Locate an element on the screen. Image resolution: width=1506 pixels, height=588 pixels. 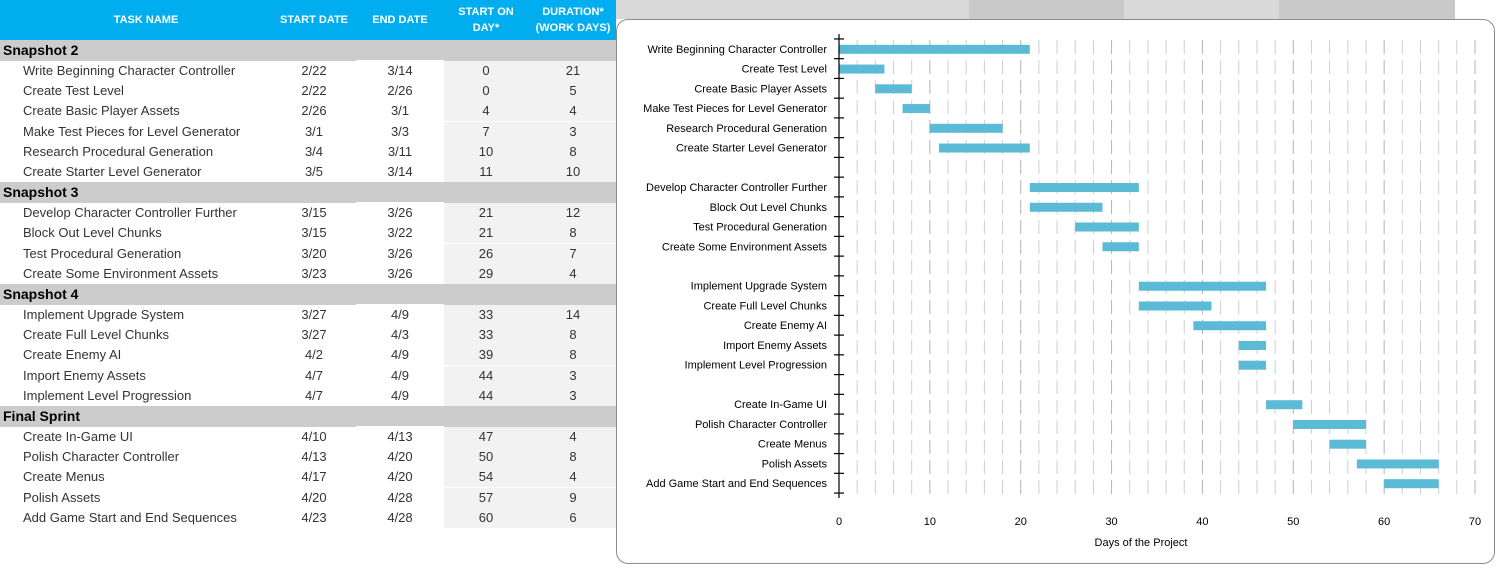
duration-cell: 5 is located at coordinates (573, 91).